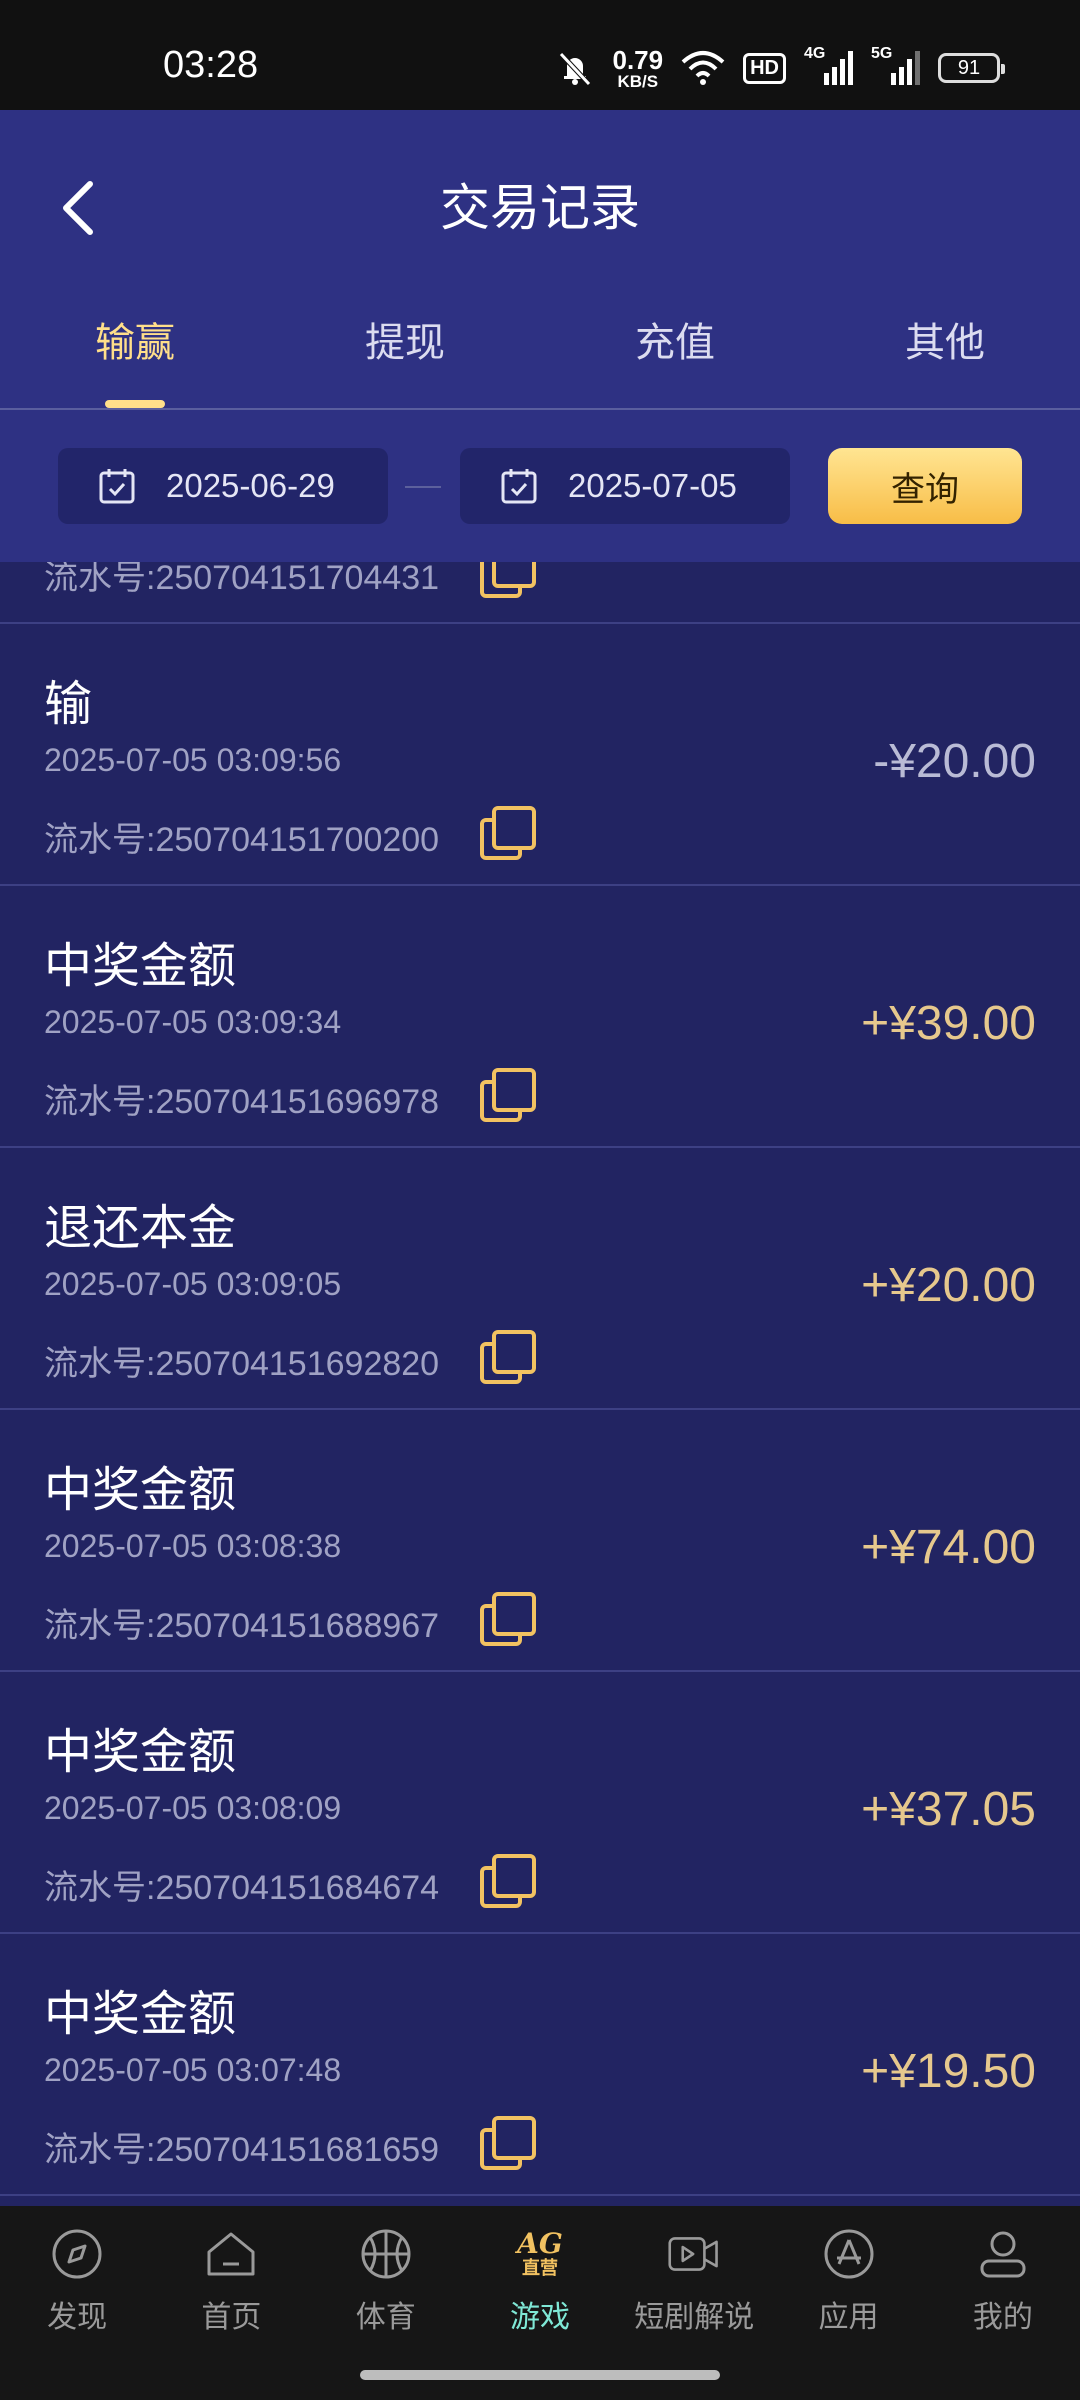 The height and width of the screenshot is (2400, 1080). Describe the element at coordinates (77, 2281) in the screenshot. I see `nav-discover: 发现` at that location.